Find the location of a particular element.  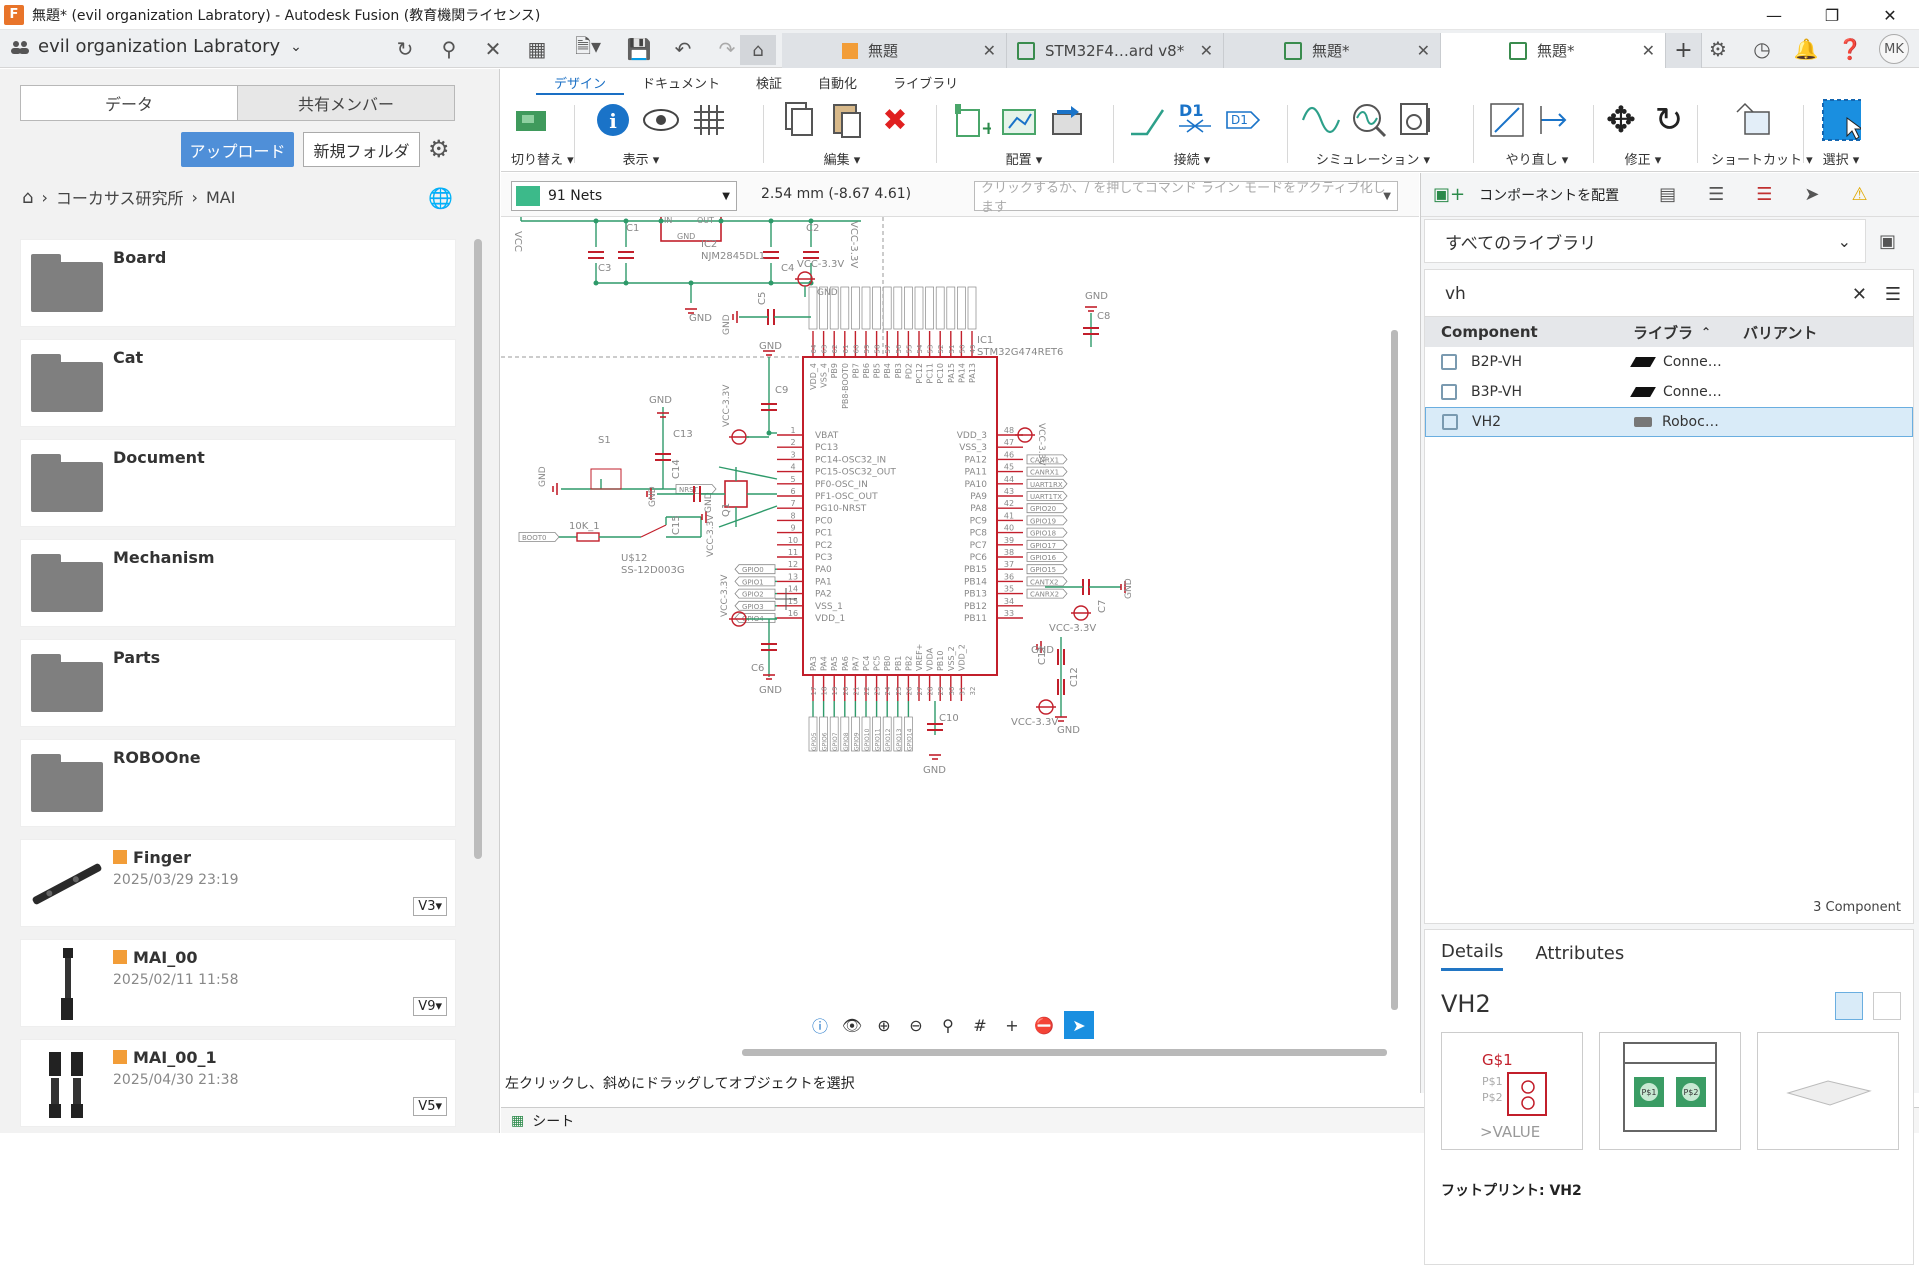

single-view-icon is located at coordinates (1887, 1006).